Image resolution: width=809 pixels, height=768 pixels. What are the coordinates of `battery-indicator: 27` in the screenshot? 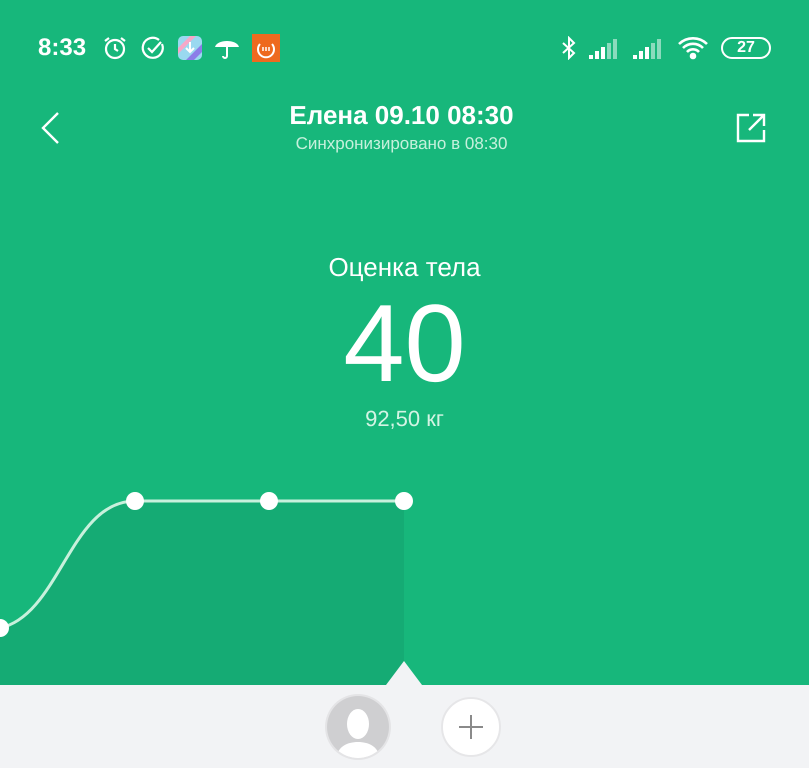 It's located at (746, 47).